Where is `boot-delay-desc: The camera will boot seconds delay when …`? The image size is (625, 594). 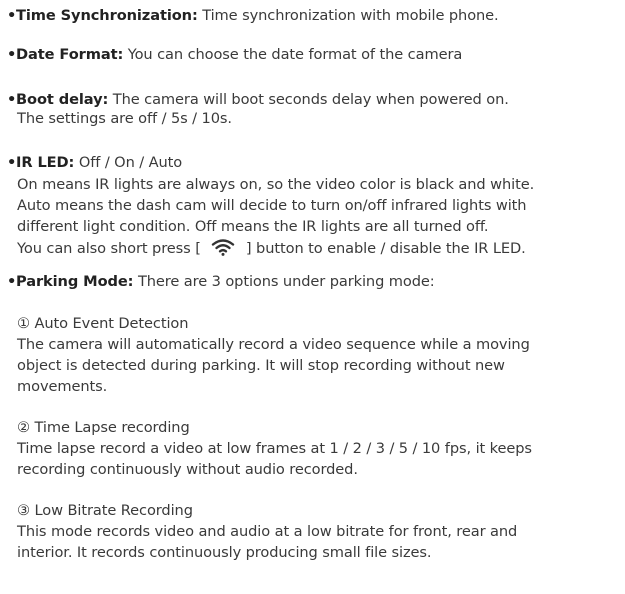 boot-delay-desc: The camera will boot seconds delay when … is located at coordinates (308, 99).